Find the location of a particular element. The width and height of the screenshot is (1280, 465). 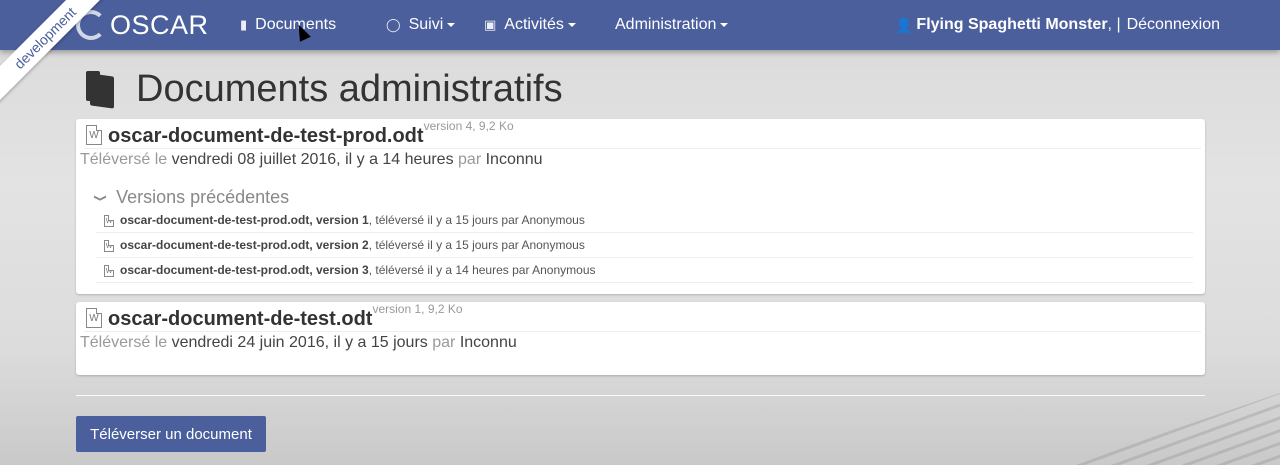

nav-administration: Administration is located at coordinates (672, 25).